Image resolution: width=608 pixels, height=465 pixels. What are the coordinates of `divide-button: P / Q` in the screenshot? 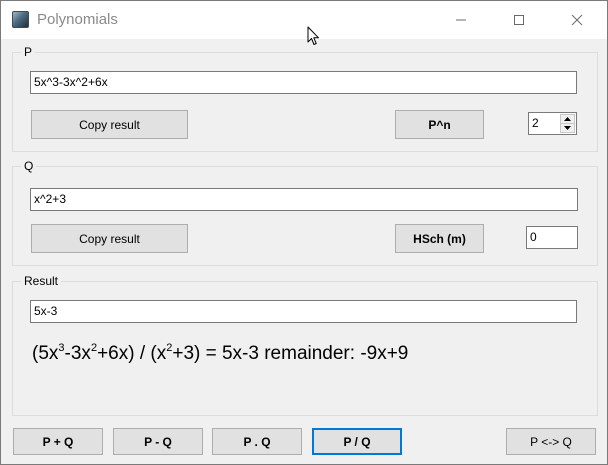 It's located at (357, 441).